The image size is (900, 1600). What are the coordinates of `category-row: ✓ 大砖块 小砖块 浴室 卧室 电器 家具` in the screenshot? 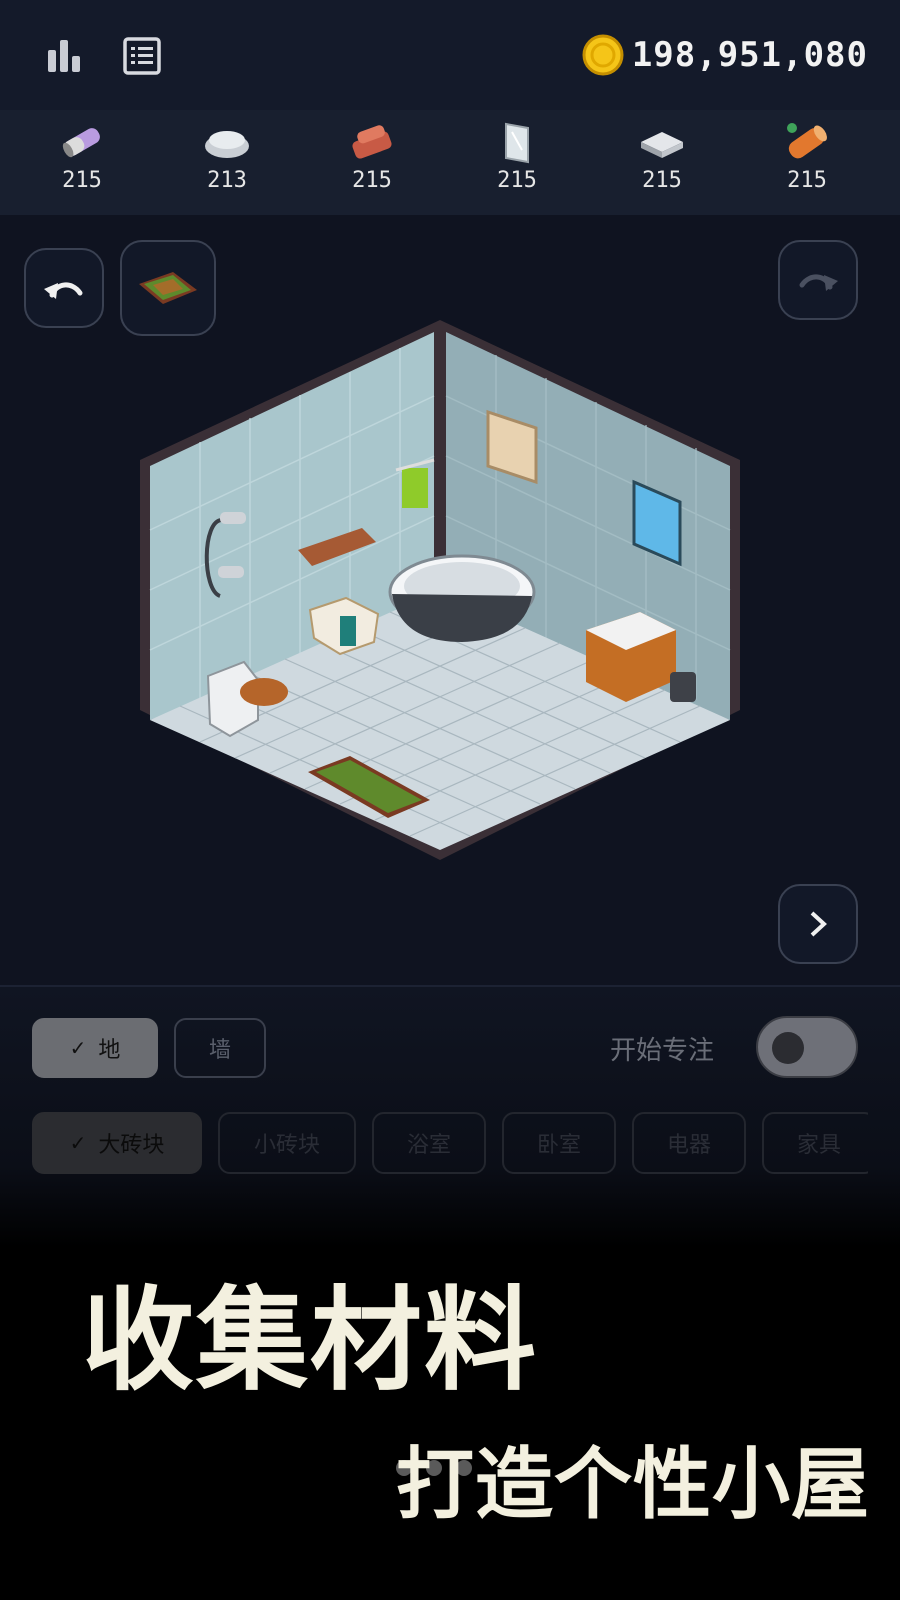 It's located at (450, 1143).